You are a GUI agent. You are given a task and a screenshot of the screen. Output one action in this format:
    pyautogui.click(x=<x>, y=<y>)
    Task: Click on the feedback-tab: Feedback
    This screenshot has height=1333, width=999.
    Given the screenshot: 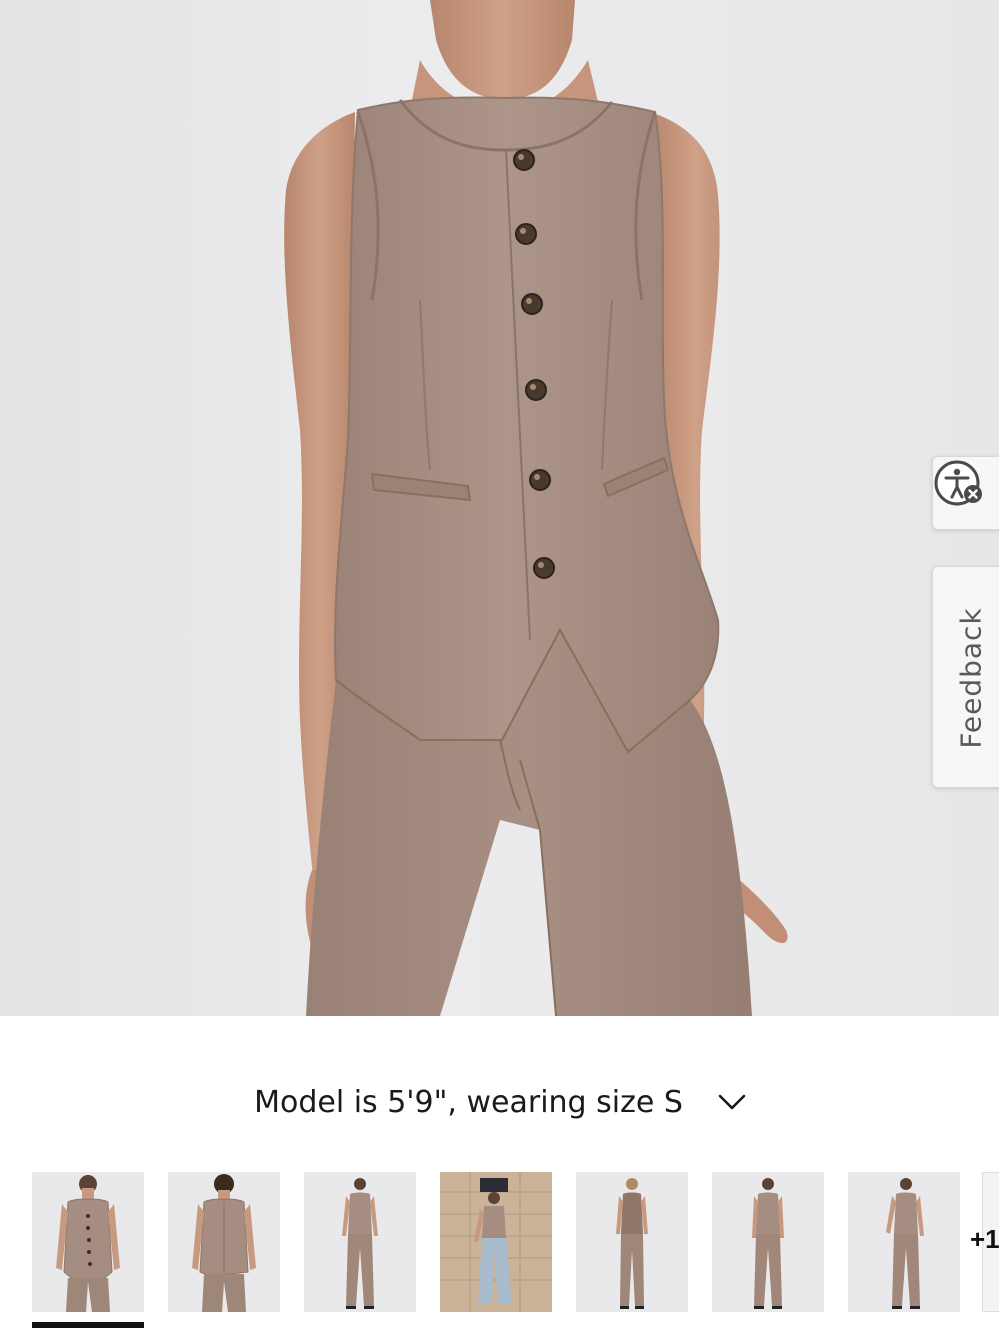 What is the action you would take?
    pyautogui.click(x=965, y=677)
    